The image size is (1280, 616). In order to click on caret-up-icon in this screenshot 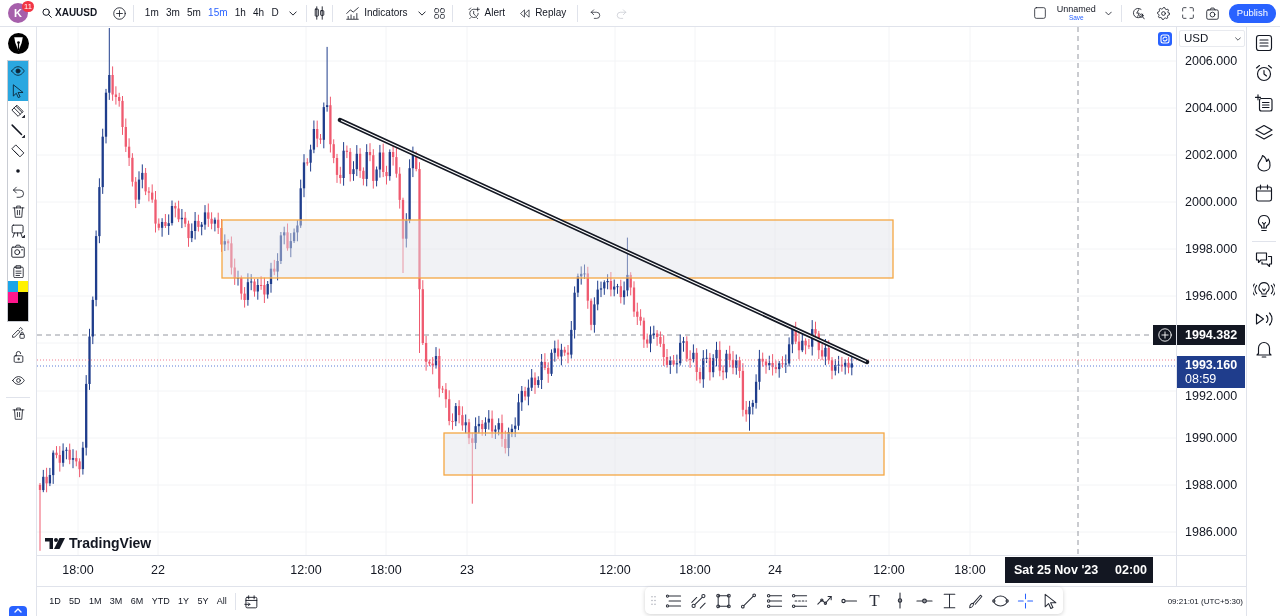, I will do `click(18, 610)`.